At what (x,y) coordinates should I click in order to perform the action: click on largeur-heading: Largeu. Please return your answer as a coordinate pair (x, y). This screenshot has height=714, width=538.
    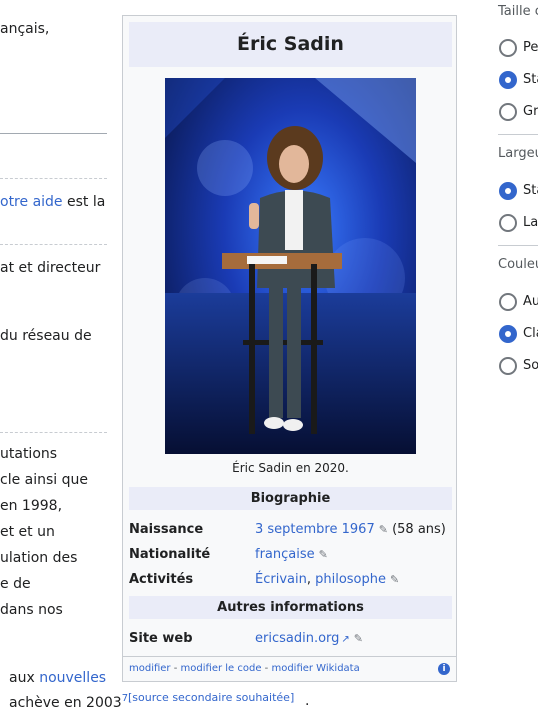
    Looking at the image, I should click on (518, 153).